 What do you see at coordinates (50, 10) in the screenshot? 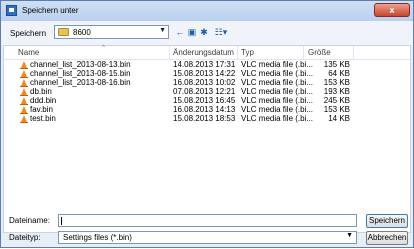
I see `window-title: Speichern unter` at bounding box center [50, 10].